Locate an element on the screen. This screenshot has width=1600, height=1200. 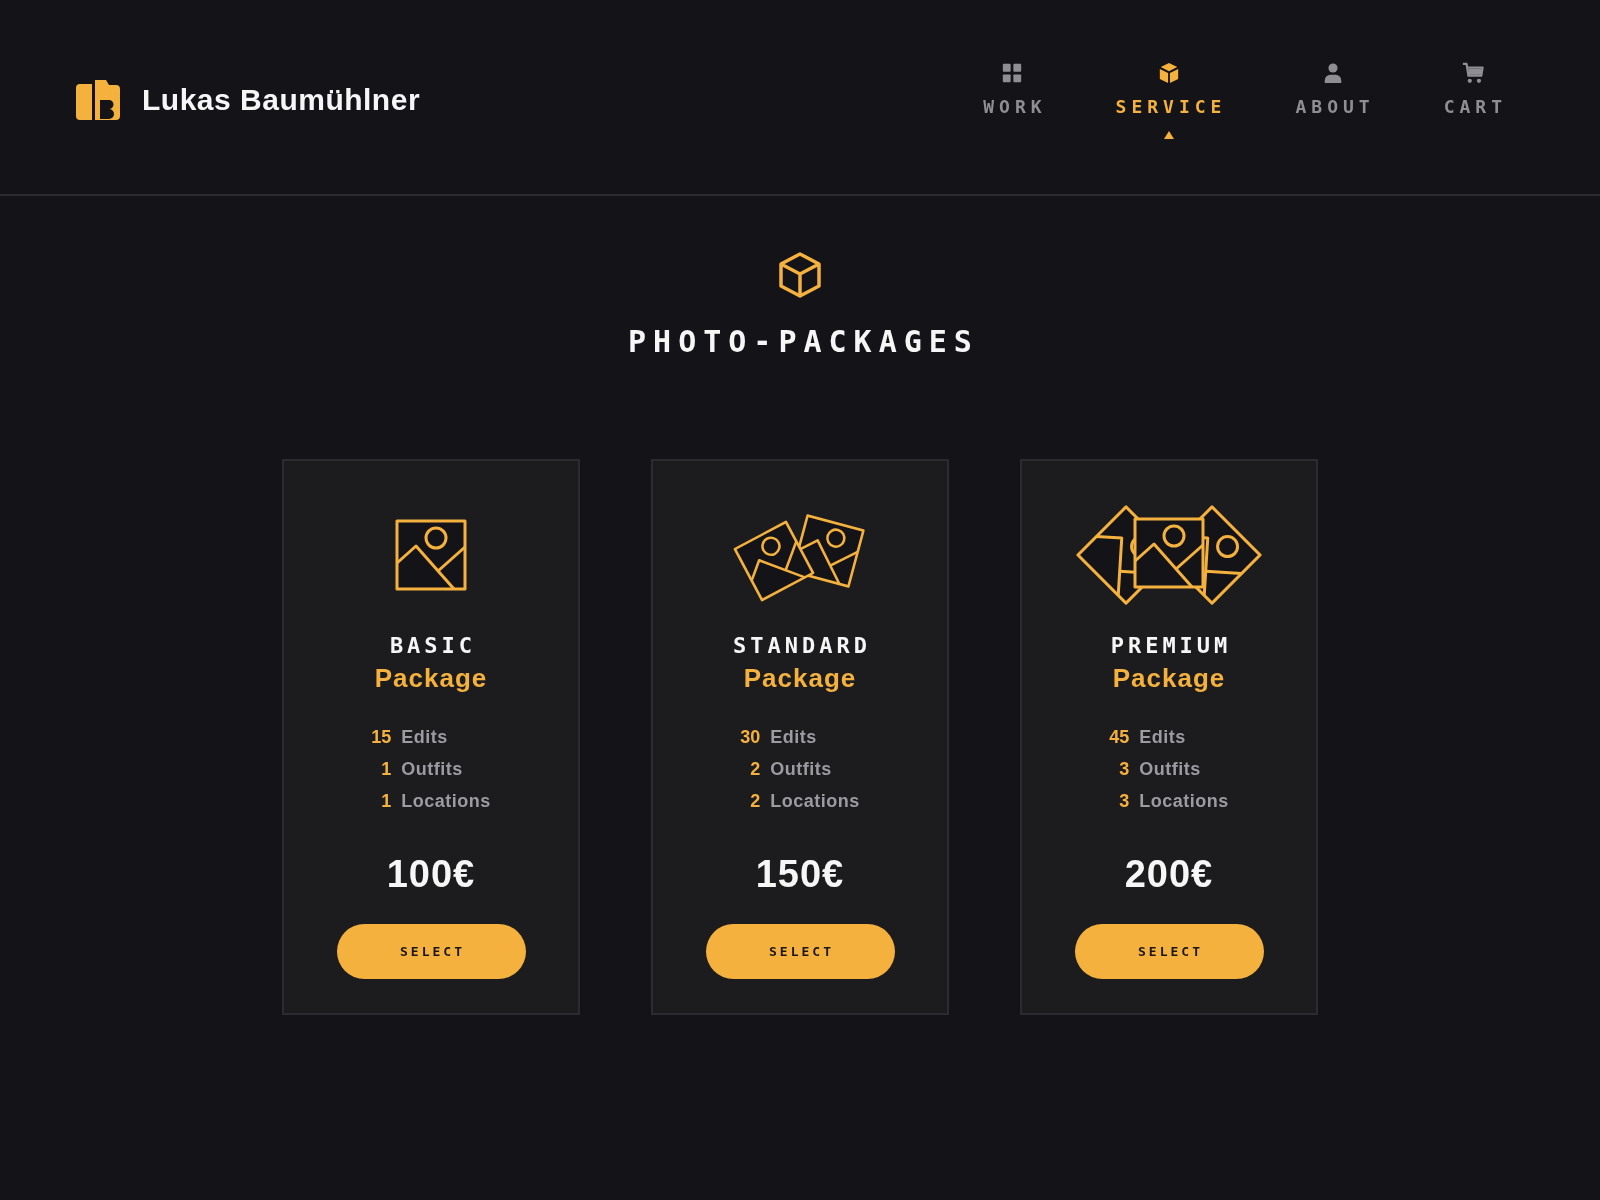
package-name: PREMIUM is located at coordinates (1170, 646).